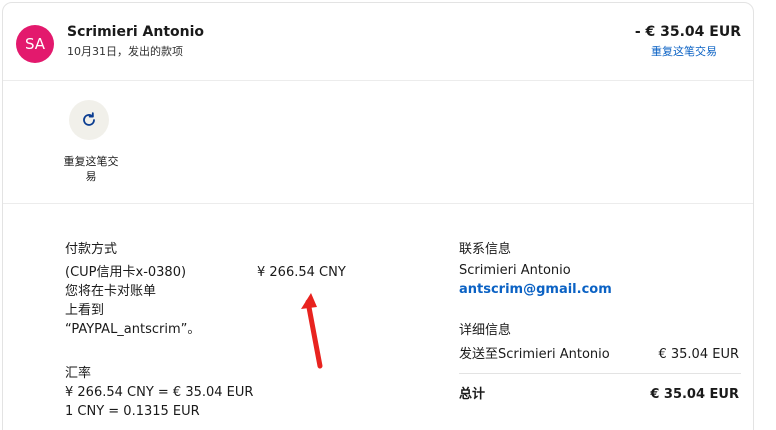 This screenshot has width=776, height=430. Describe the element at coordinates (35, 44) in the screenshot. I see `avatar: SA` at that location.